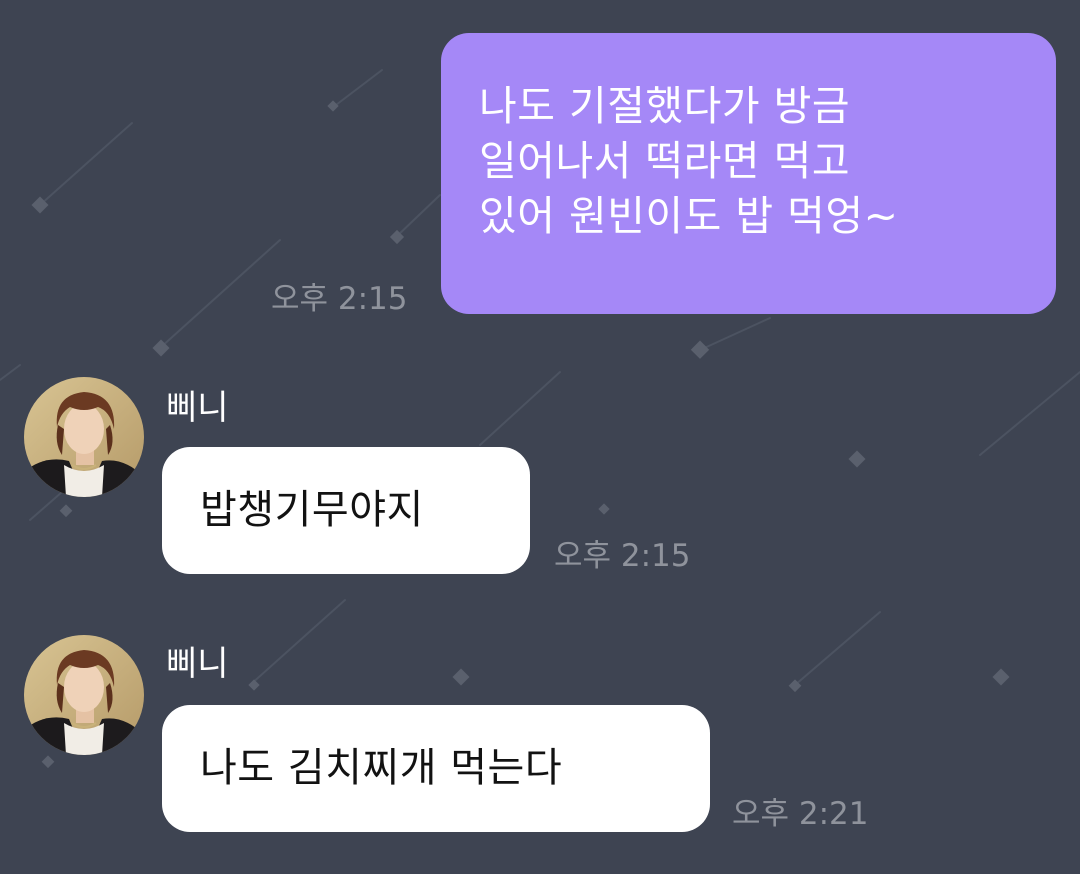  I want to click on message-text: 밥챙기무야지, so click(312, 510).